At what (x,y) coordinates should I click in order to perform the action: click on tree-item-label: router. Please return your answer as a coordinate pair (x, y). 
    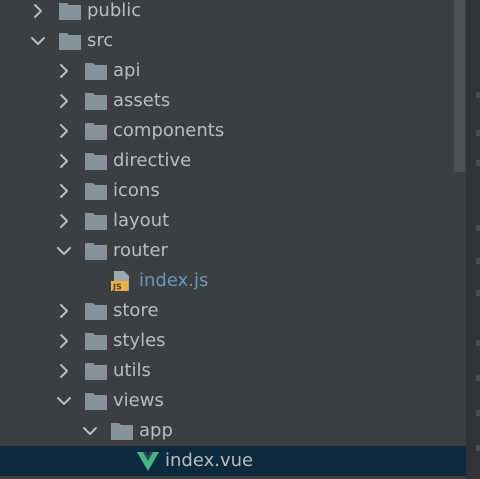
    Looking at the image, I should click on (140, 250).